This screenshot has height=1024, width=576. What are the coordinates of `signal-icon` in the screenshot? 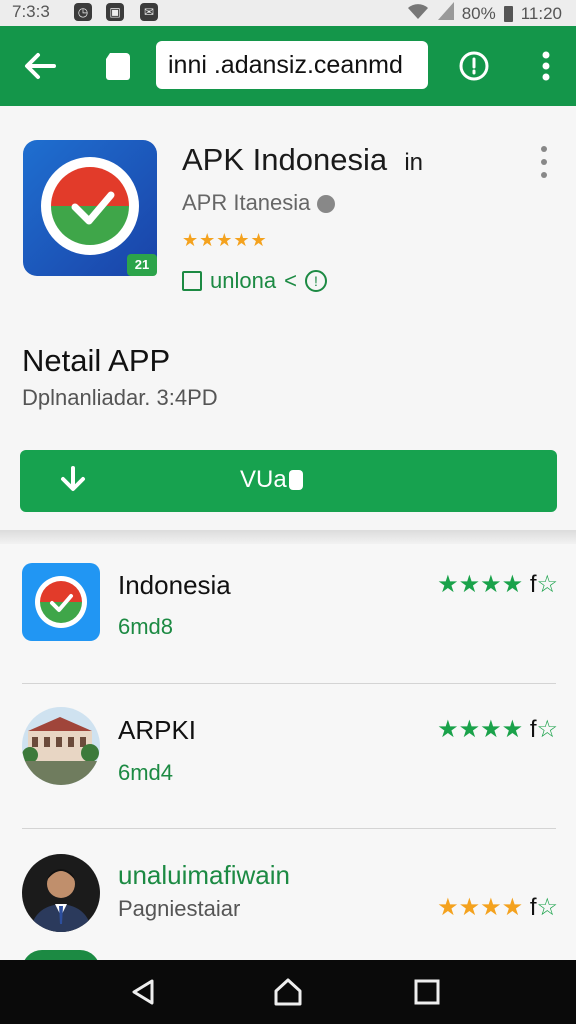 It's located at (445, 13).